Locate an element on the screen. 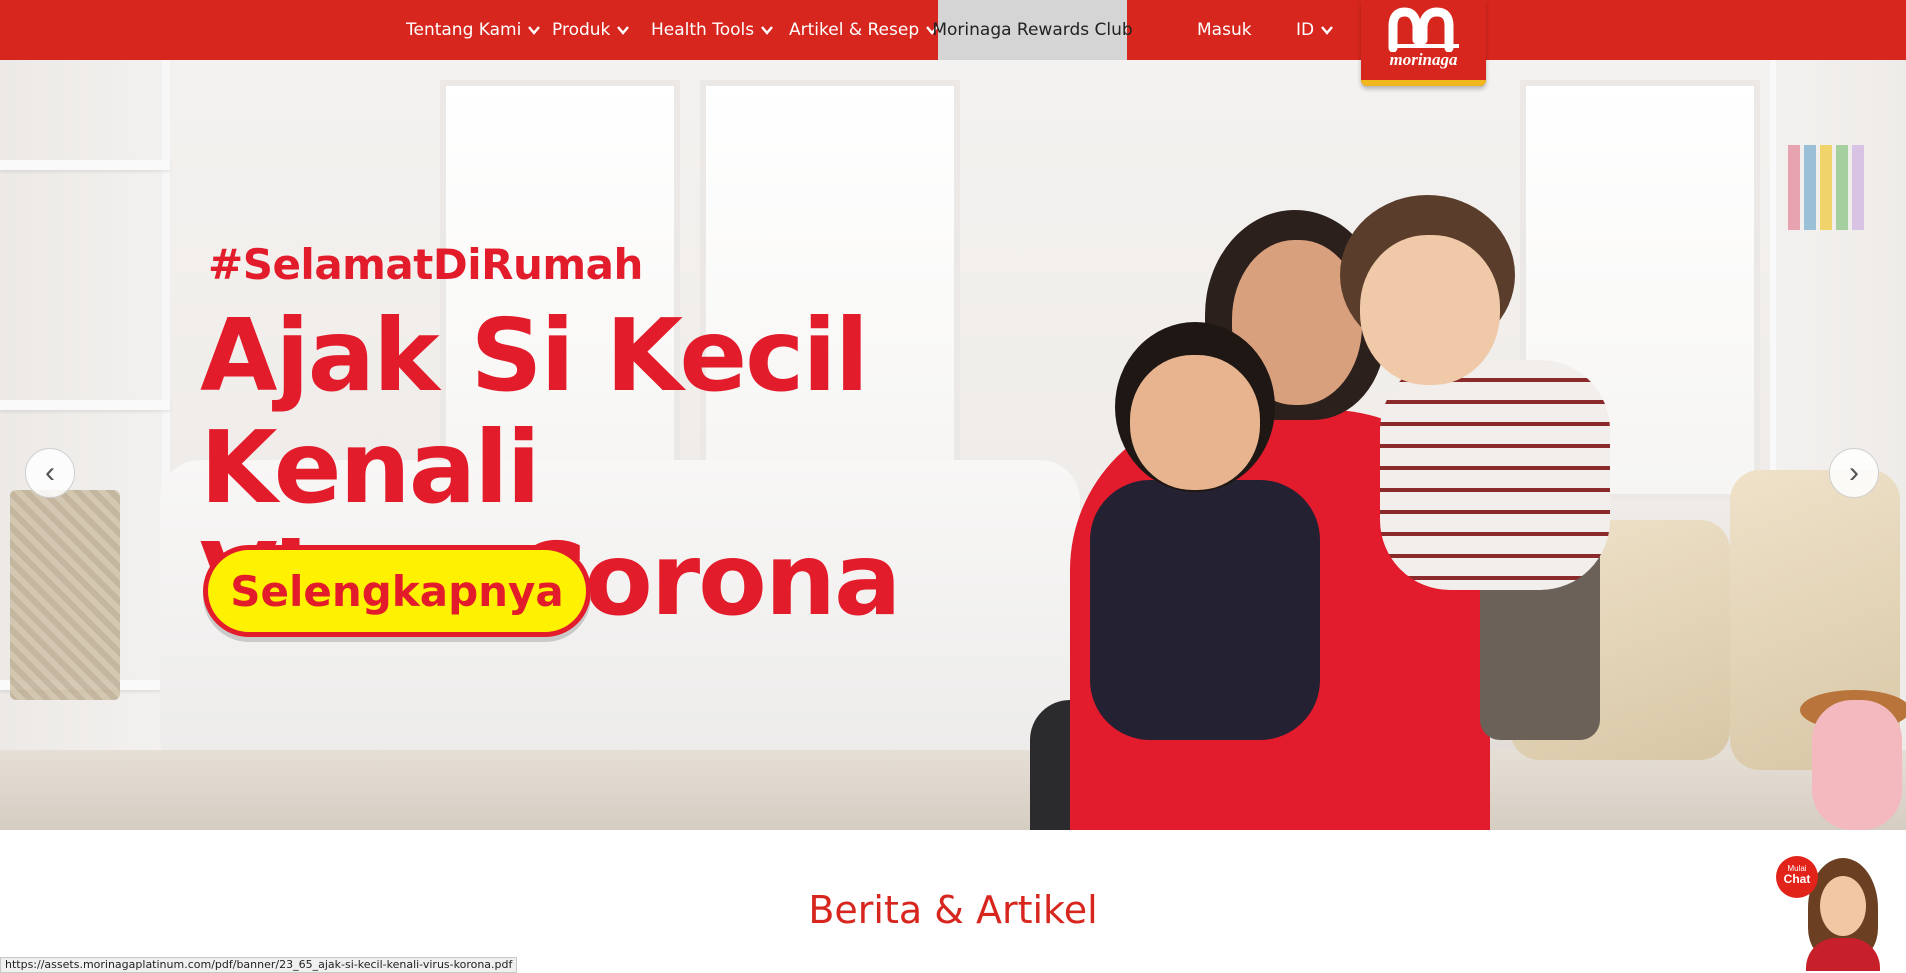 The height and width of the screenshot is (973, 1906). logo-wordmark: morinaga is located at coordinates (1423, 59).